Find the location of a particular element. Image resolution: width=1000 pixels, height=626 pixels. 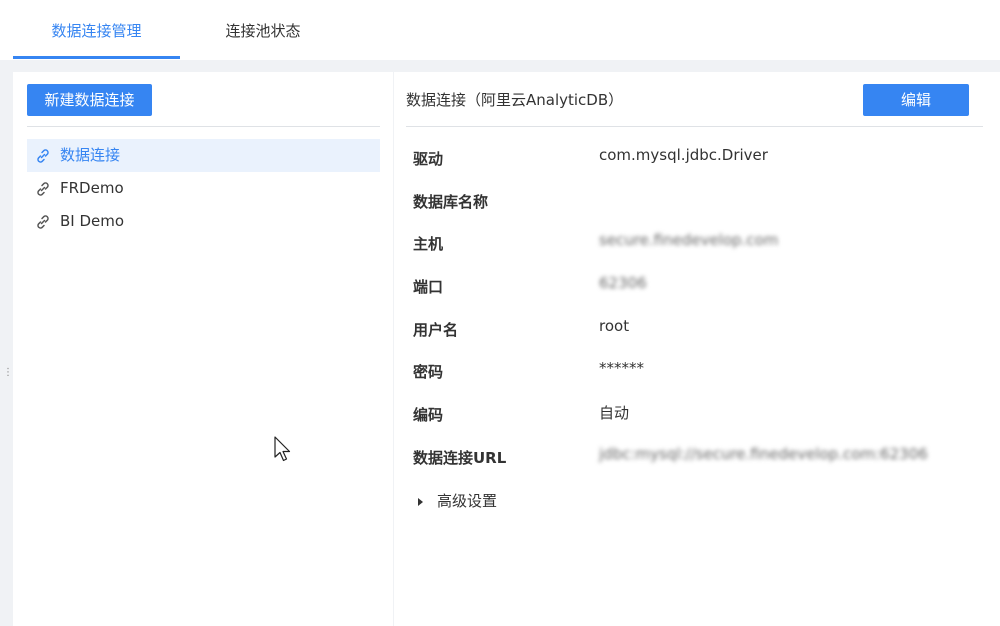

mouse-pointer-icon is located at coordinates (282, 449).